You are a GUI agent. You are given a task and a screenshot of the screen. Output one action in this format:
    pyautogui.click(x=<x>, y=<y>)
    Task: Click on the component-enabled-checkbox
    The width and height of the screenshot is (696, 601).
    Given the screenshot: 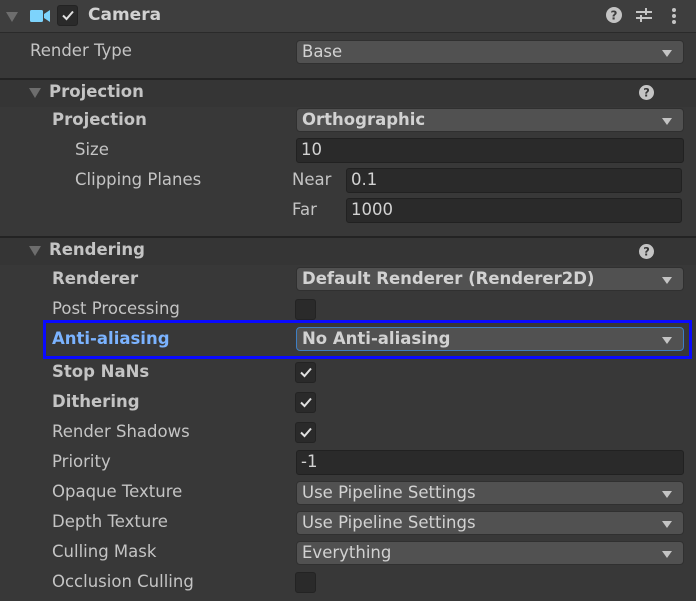 What is the action you would take?
    pyautogui.click(x=67, y=15)
    